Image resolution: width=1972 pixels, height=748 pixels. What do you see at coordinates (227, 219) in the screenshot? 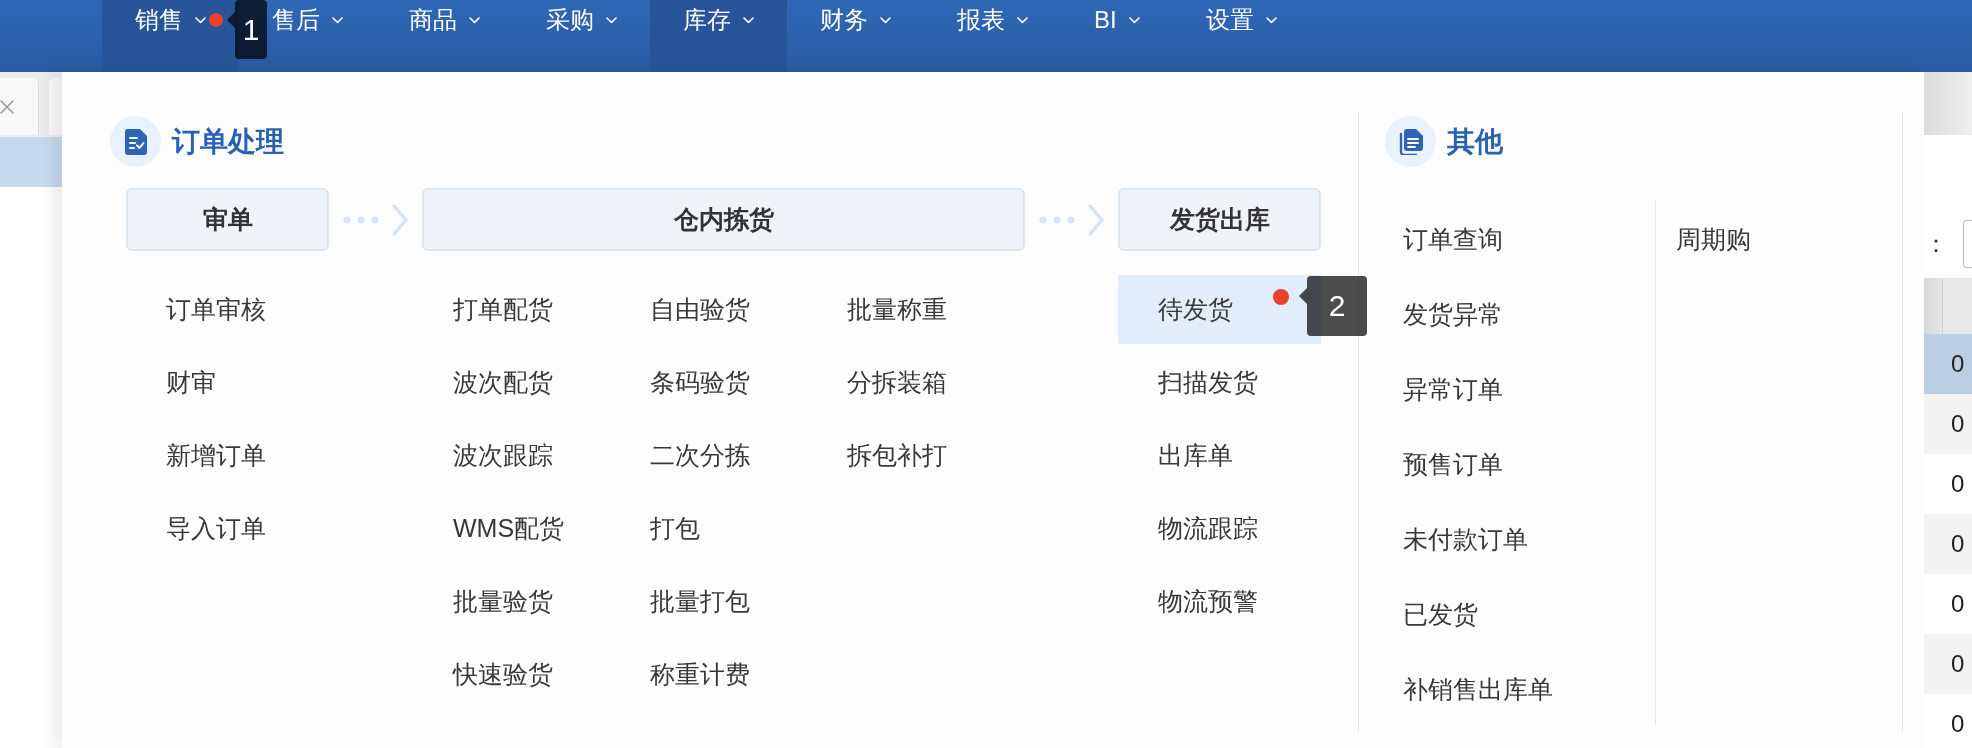
I see `flow-step: 审单` at bounding box center [227, 219].